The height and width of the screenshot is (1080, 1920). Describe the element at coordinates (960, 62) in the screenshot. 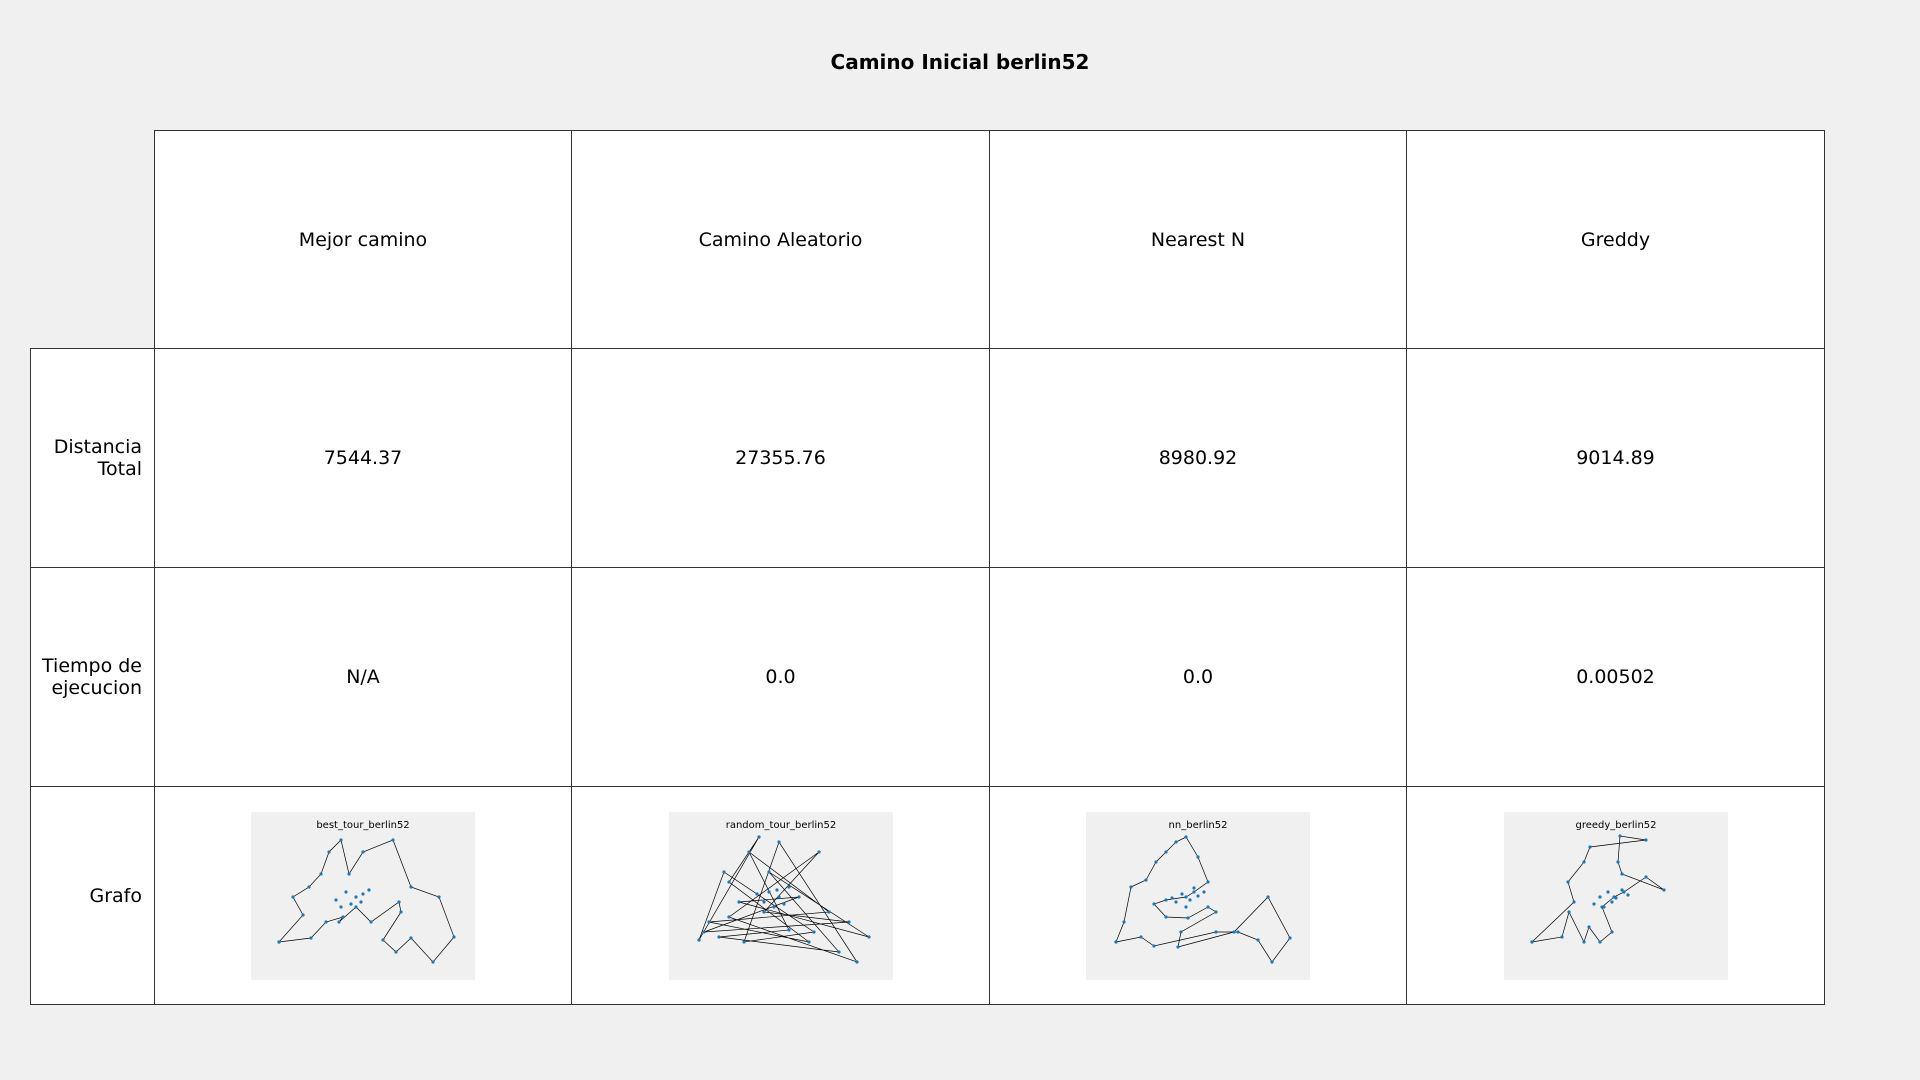

I see `figure-title: Camino Inicial berlin52` at that location.